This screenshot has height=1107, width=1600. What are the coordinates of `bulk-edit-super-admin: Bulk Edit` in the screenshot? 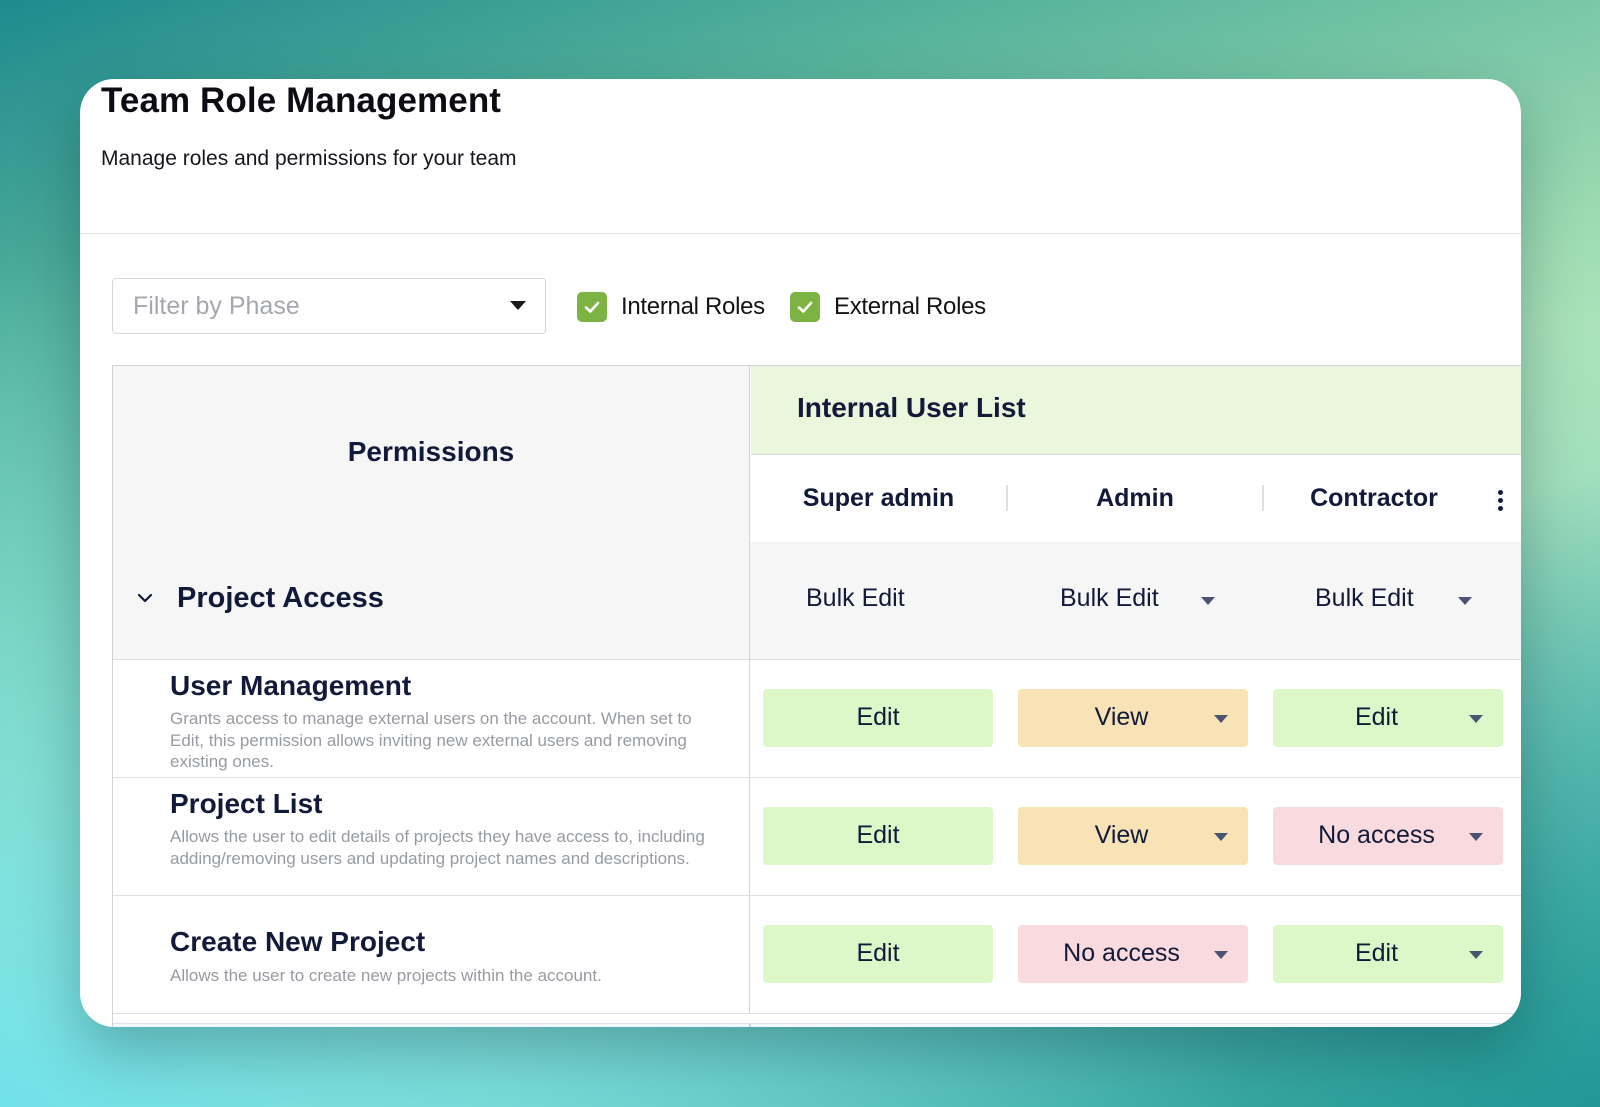 It's located at (855, 598).